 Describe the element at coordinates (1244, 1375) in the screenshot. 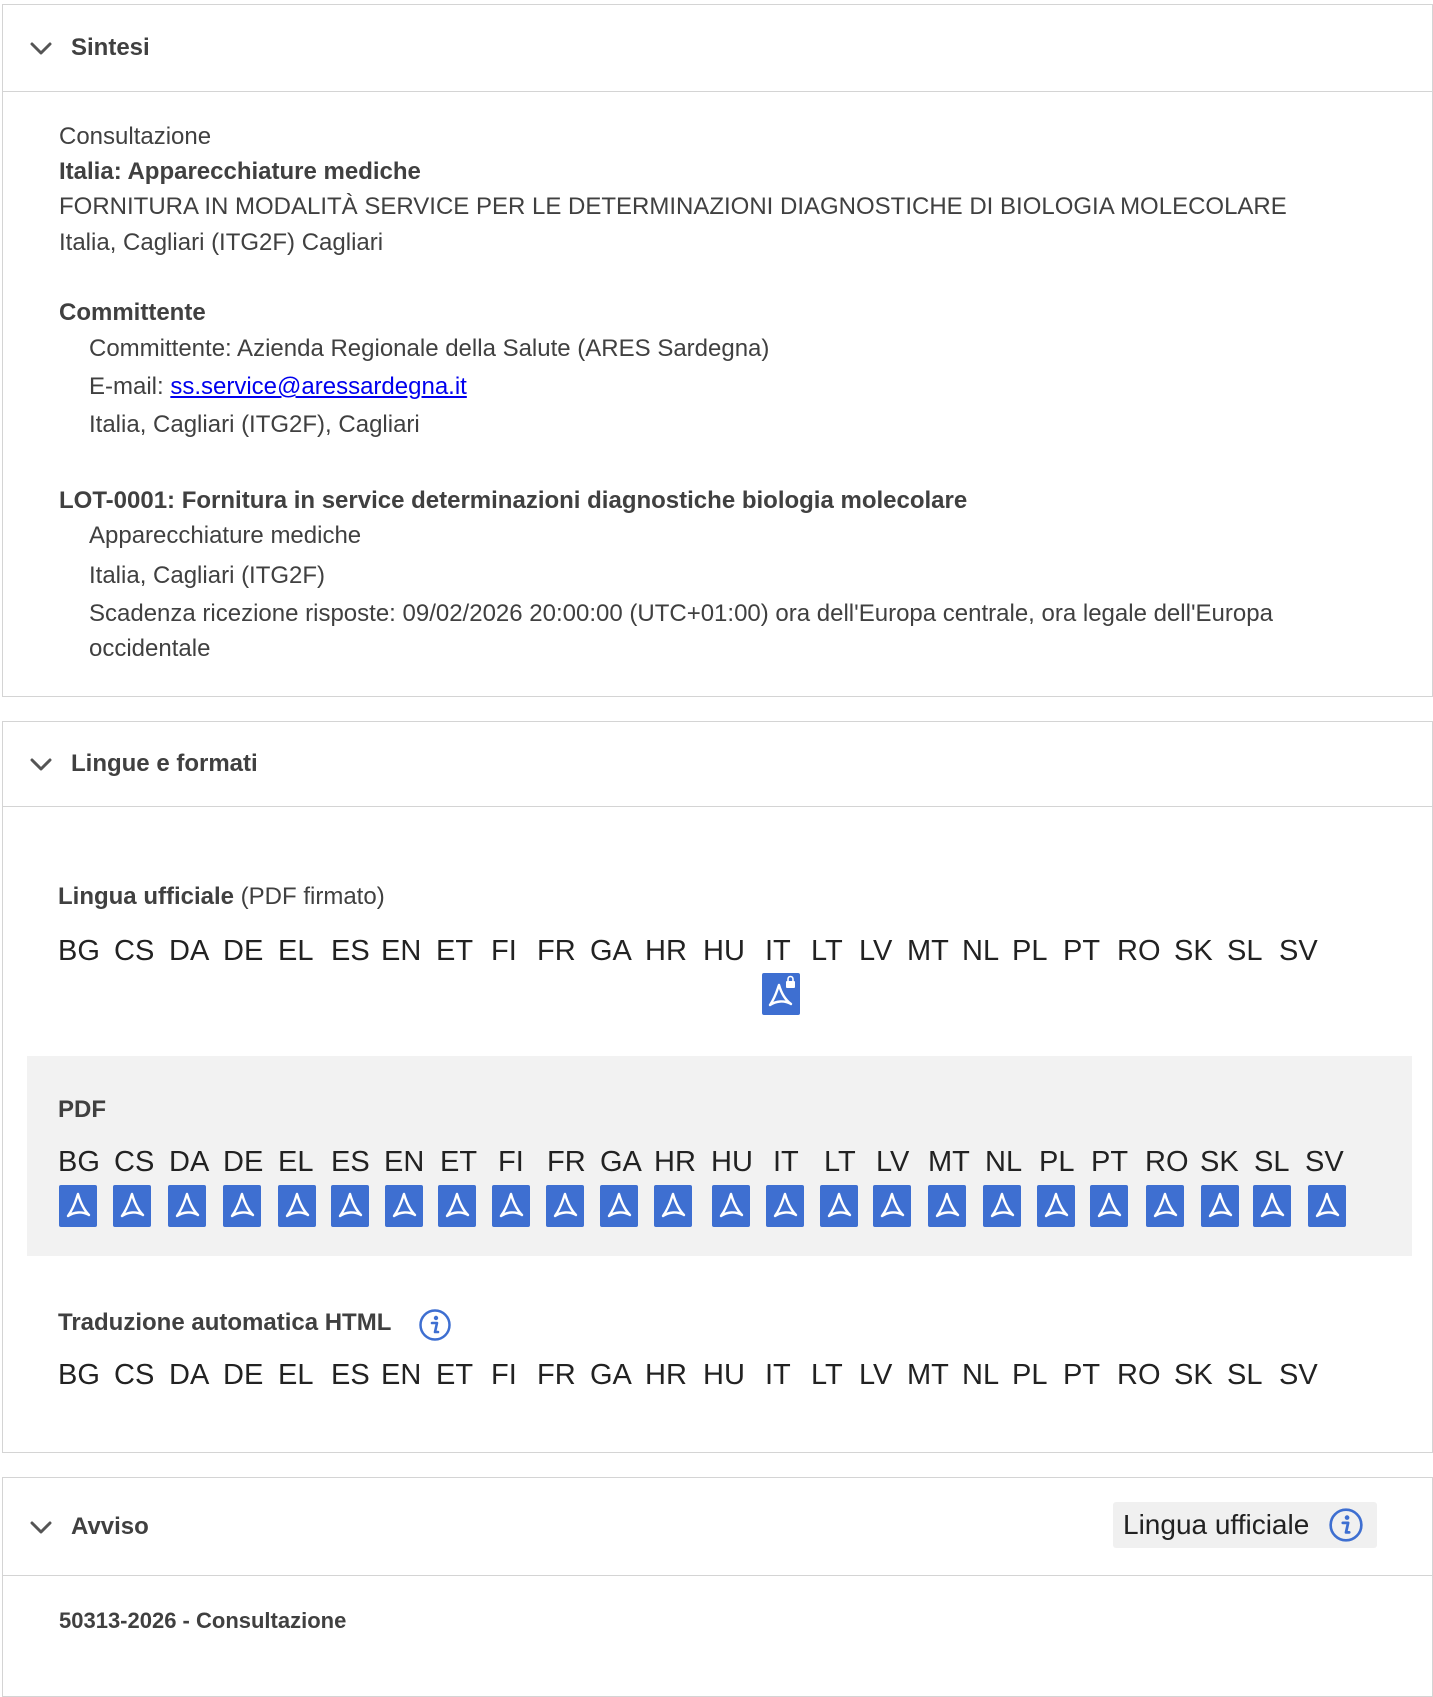

I see `html-lang-sl: SL` at that location.